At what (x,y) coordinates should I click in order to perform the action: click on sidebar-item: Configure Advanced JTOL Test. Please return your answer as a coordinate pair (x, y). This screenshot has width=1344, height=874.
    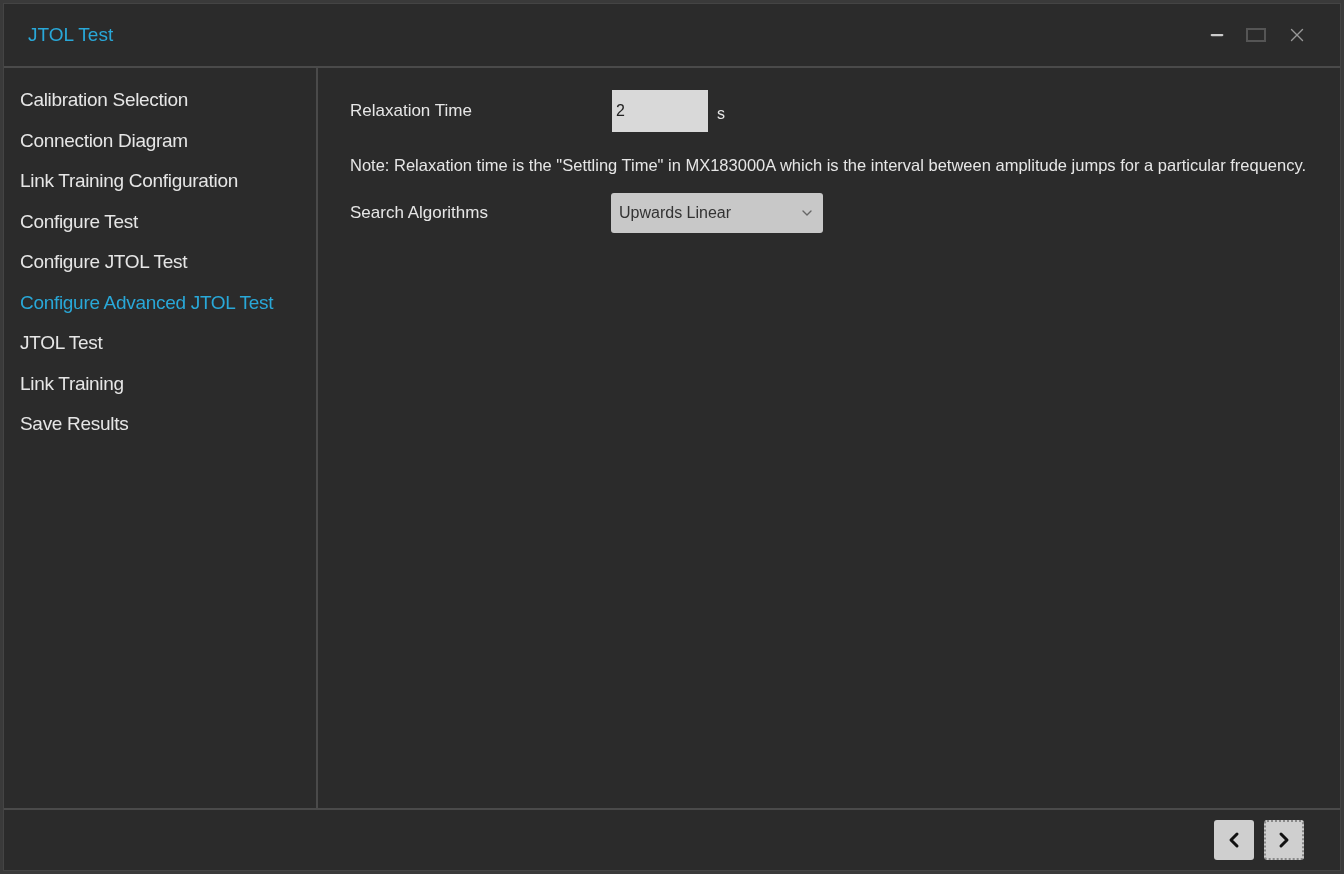
    Looking at the image, I should click on (168, 302).